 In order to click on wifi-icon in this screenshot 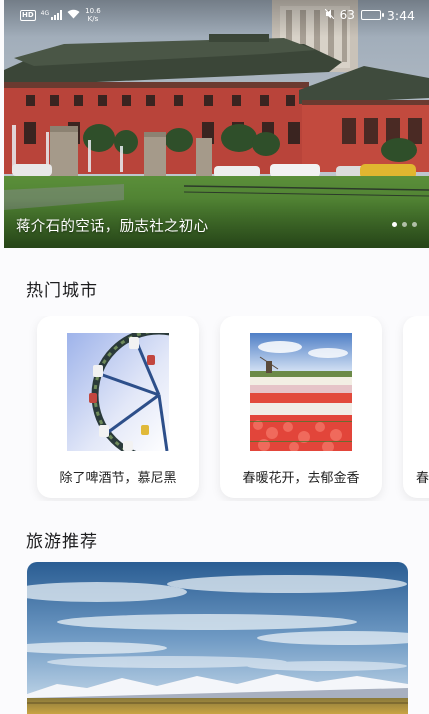, I will do `click(73, 15)`.